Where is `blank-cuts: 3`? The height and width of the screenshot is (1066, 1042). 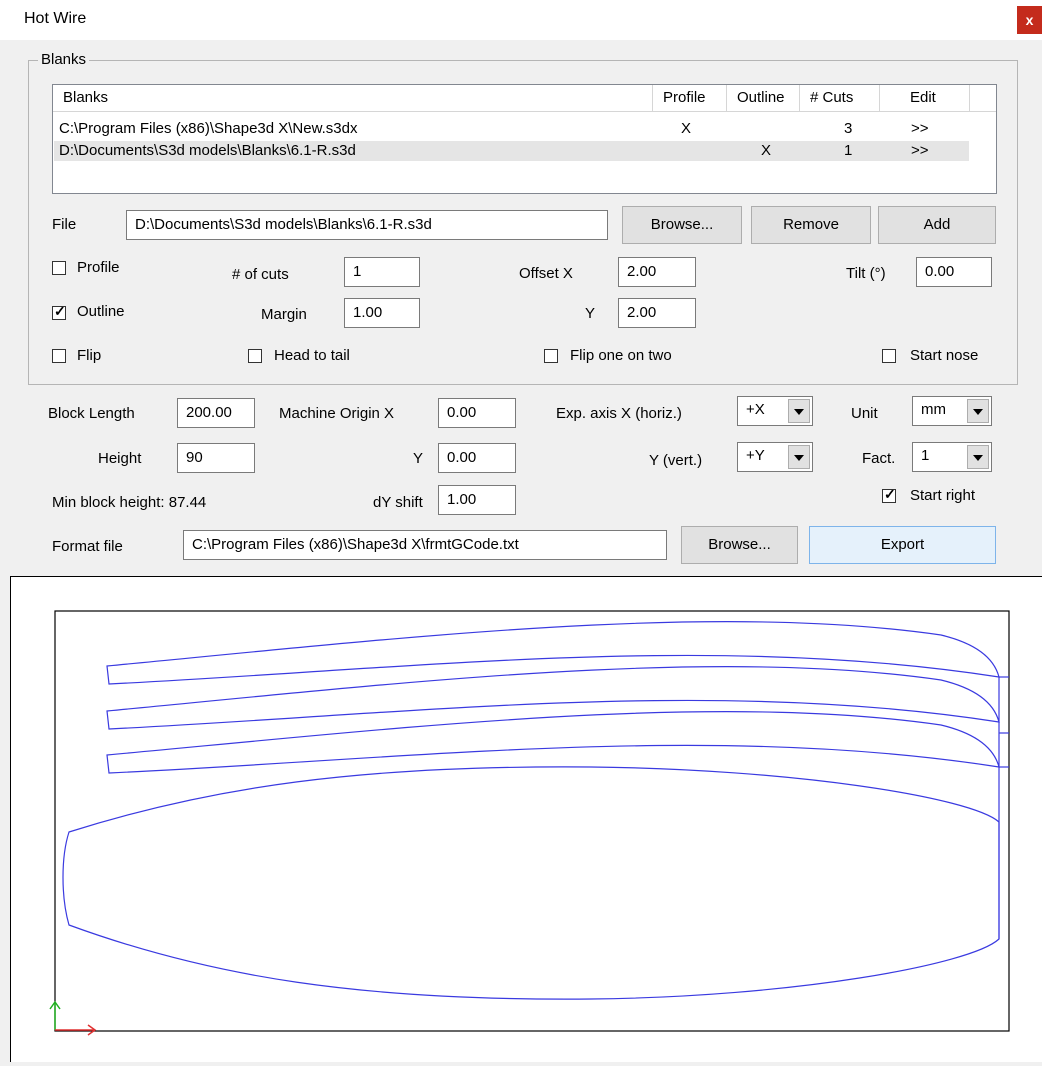 blank-cuts: 3 is located at coordinates (848, 128).